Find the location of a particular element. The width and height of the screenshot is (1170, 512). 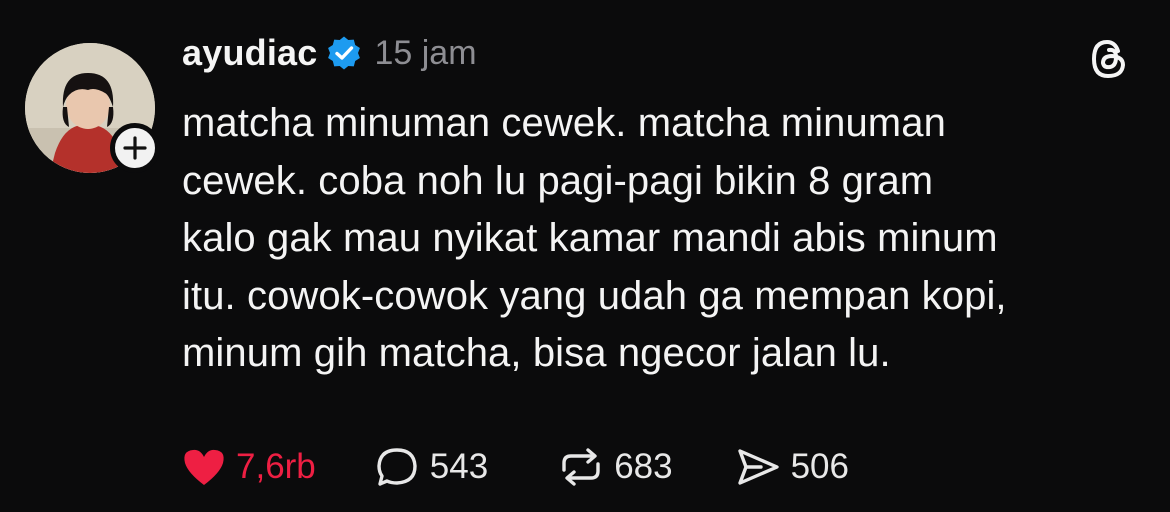

send-icon is located at coordinates (758, 467).